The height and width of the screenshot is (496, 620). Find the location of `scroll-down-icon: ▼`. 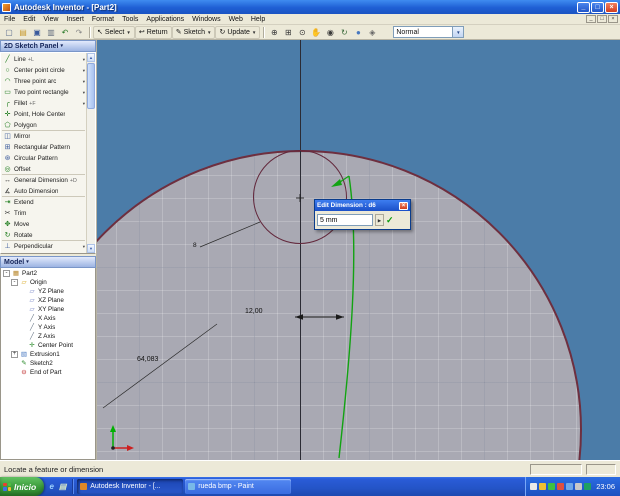

scroll-down-icon: ▼ is located at coordinates (91, 248).